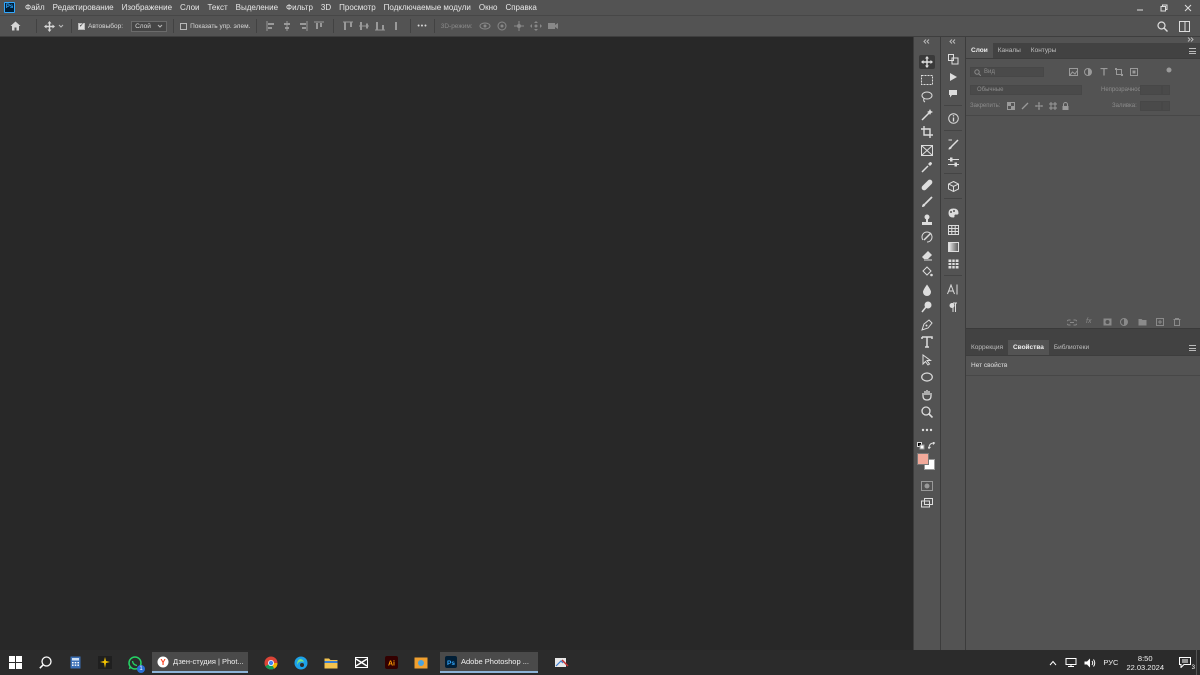  I want to click on menu-image: Изображение, so click(147, 7).